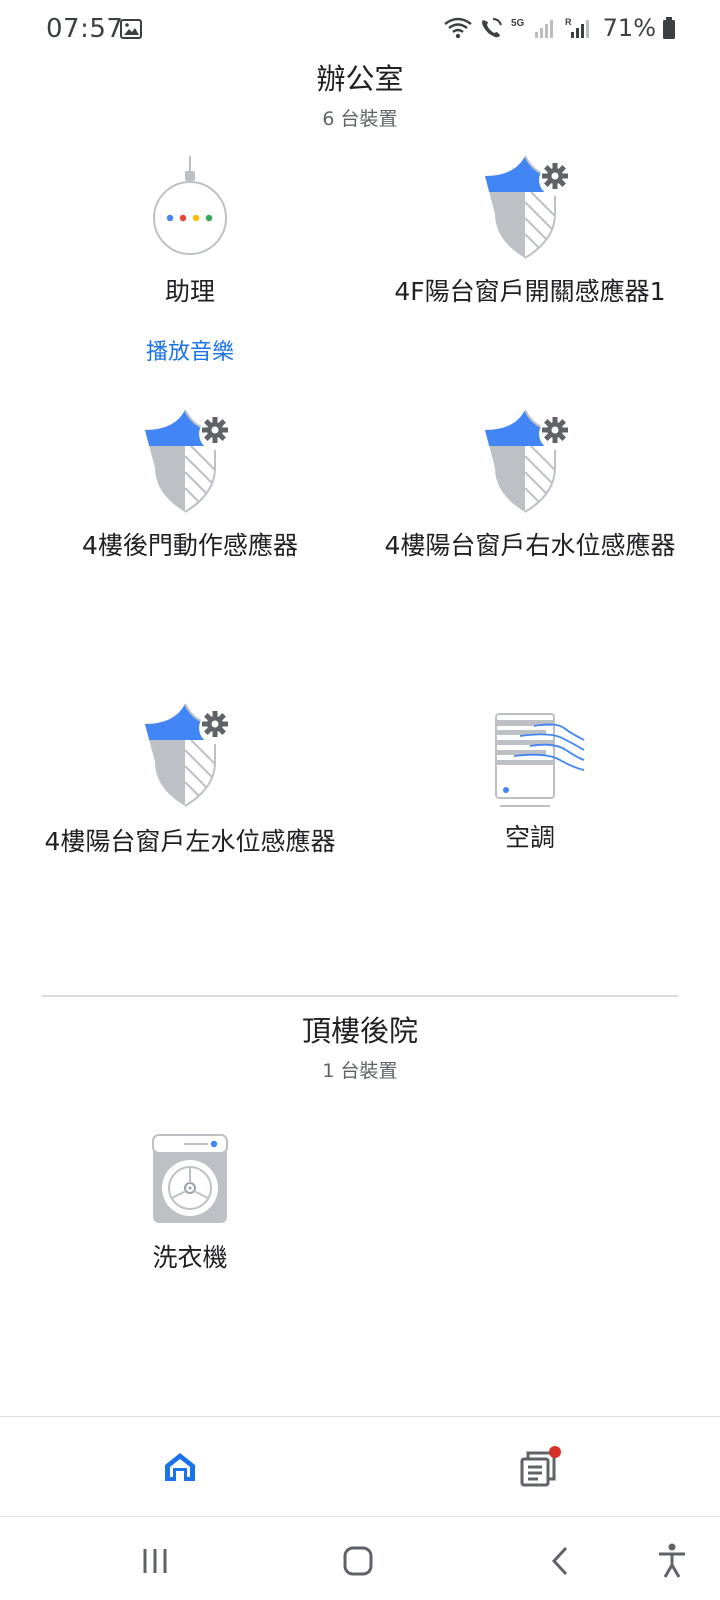 This screenshot has height=1600, width=720. What do you see at coordinates (559, 28) in the screenshot?
I see `status-icons: 5G R 71%` at bounding box center [559, 28].